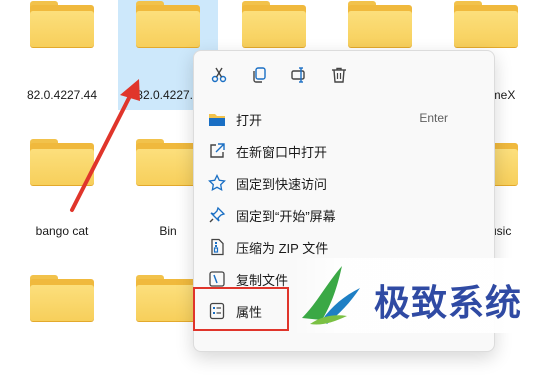  What do you see at coordinates (344, 246) in the screenshot?
I see `menu-item-compress-zip: 压缩为 ZIP 文件` at bounding box center [344, 246].